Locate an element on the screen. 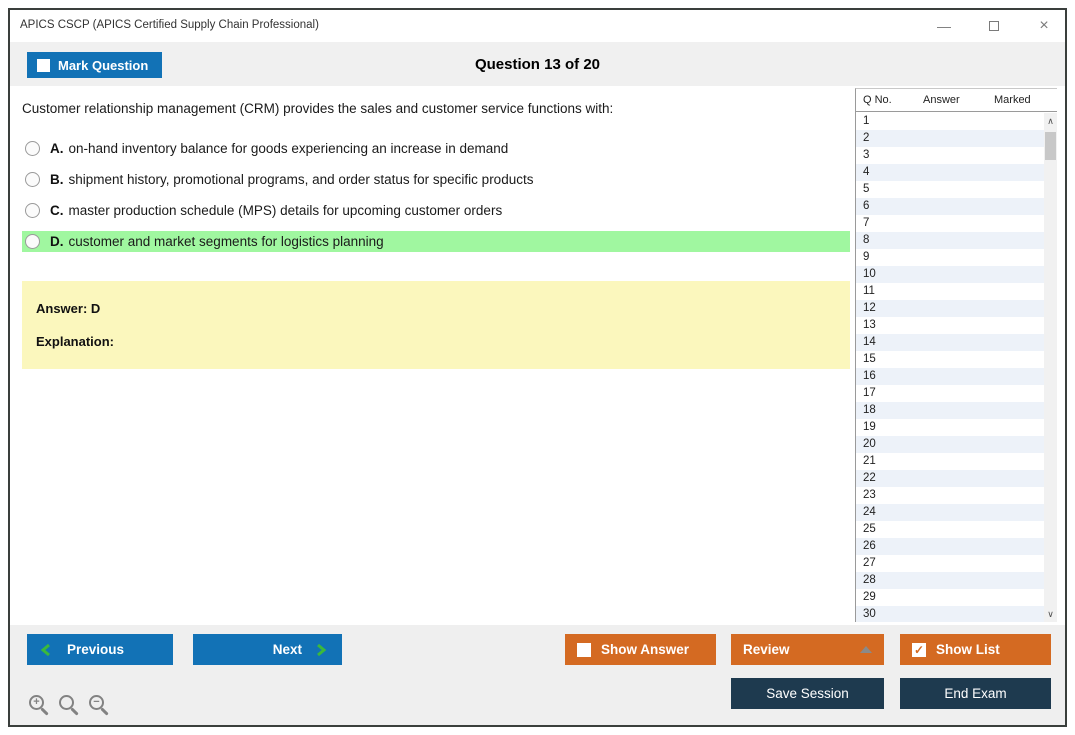  scroll-up-icon: ∧ is located at coordinates (1050, 121).